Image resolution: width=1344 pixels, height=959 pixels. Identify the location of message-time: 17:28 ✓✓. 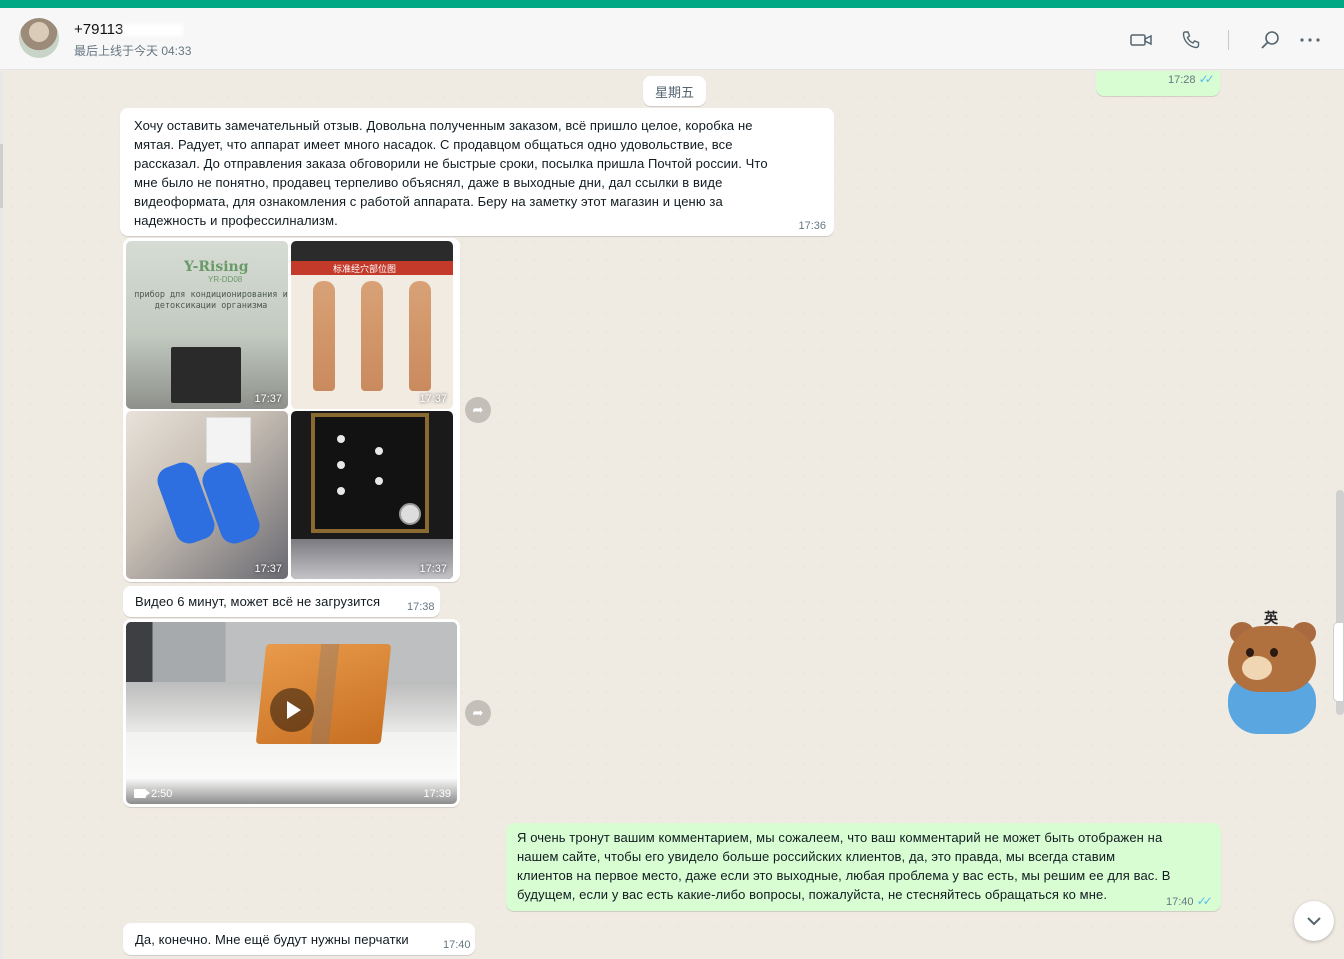
(1191, 79).